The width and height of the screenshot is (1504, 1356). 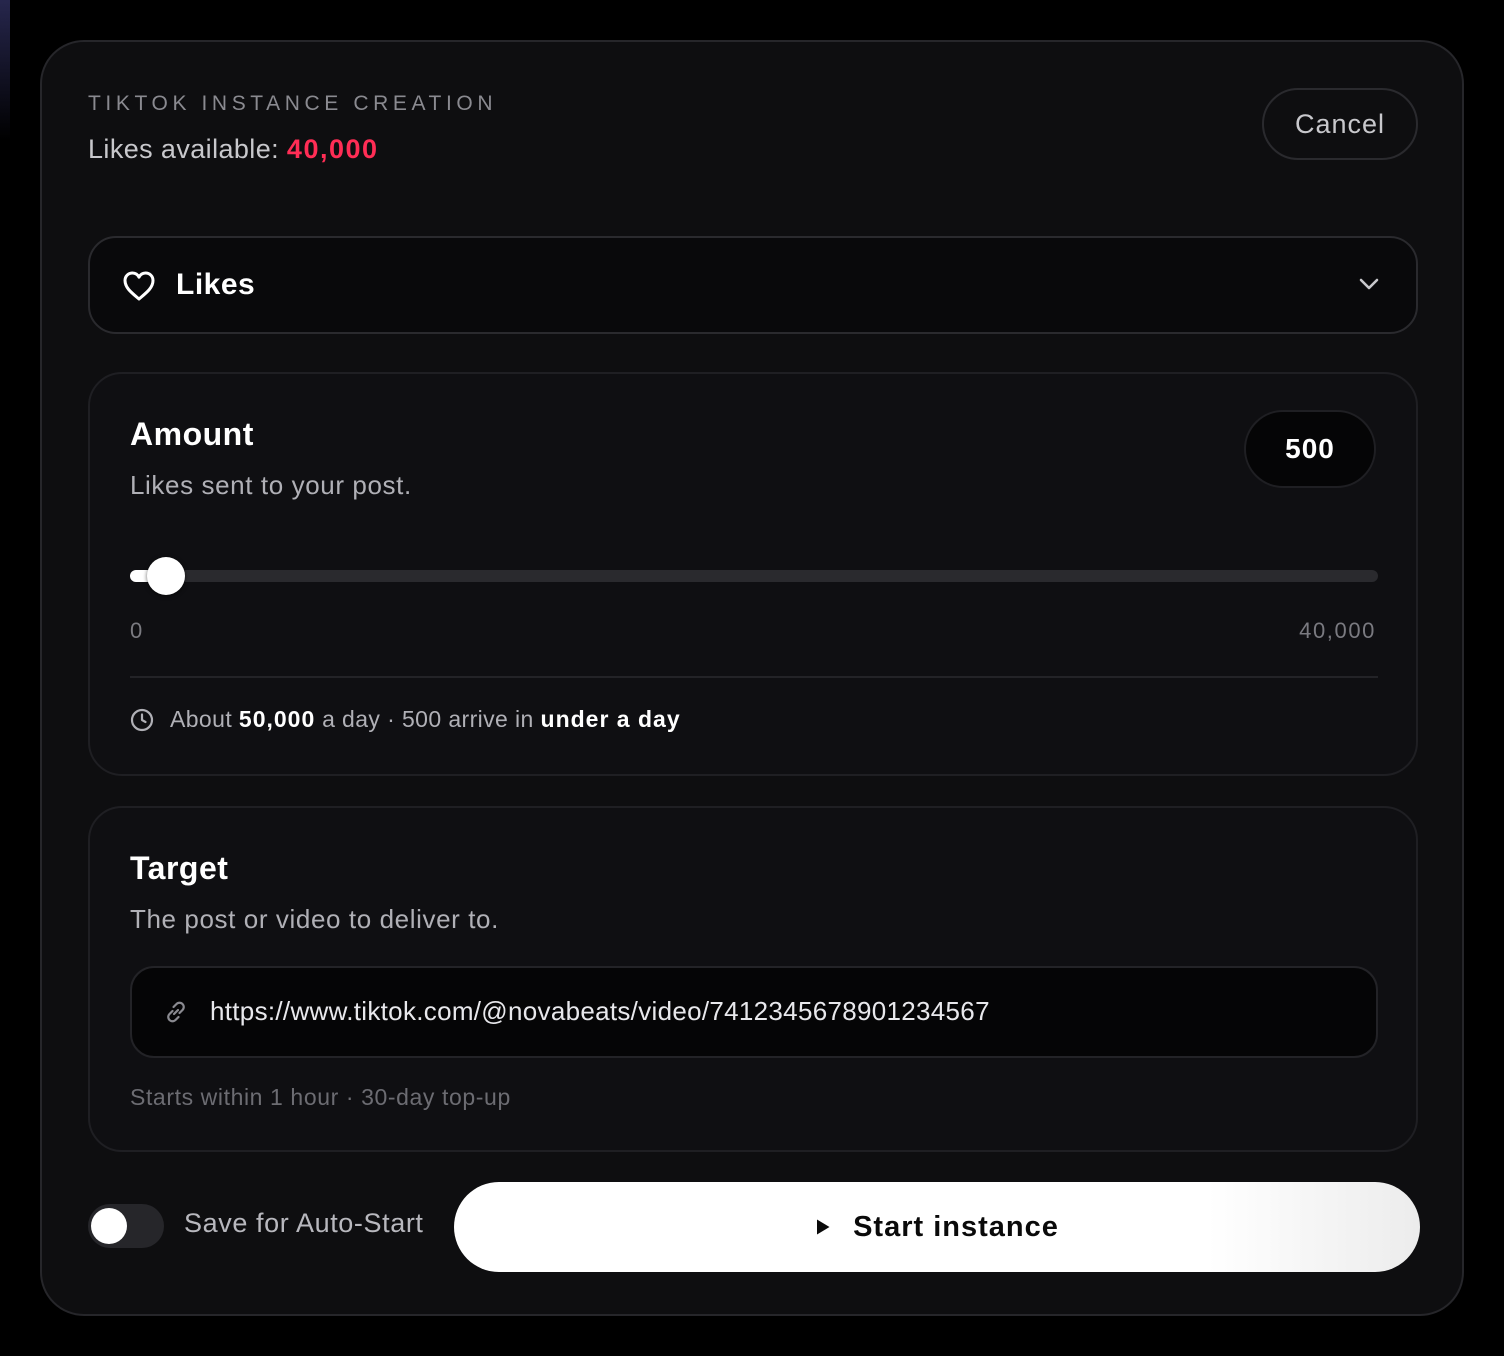 What do you see at coordinates (271, 485) in the screenshot?
I see `amount-subtitle: Likes sent to your post.` at bounding box center [271, 485].